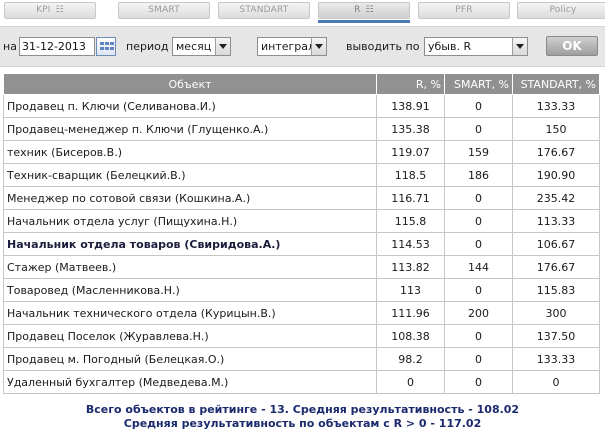 The image size is (605, 438). I want to click on active-tab-indicator, so click(364, 21).